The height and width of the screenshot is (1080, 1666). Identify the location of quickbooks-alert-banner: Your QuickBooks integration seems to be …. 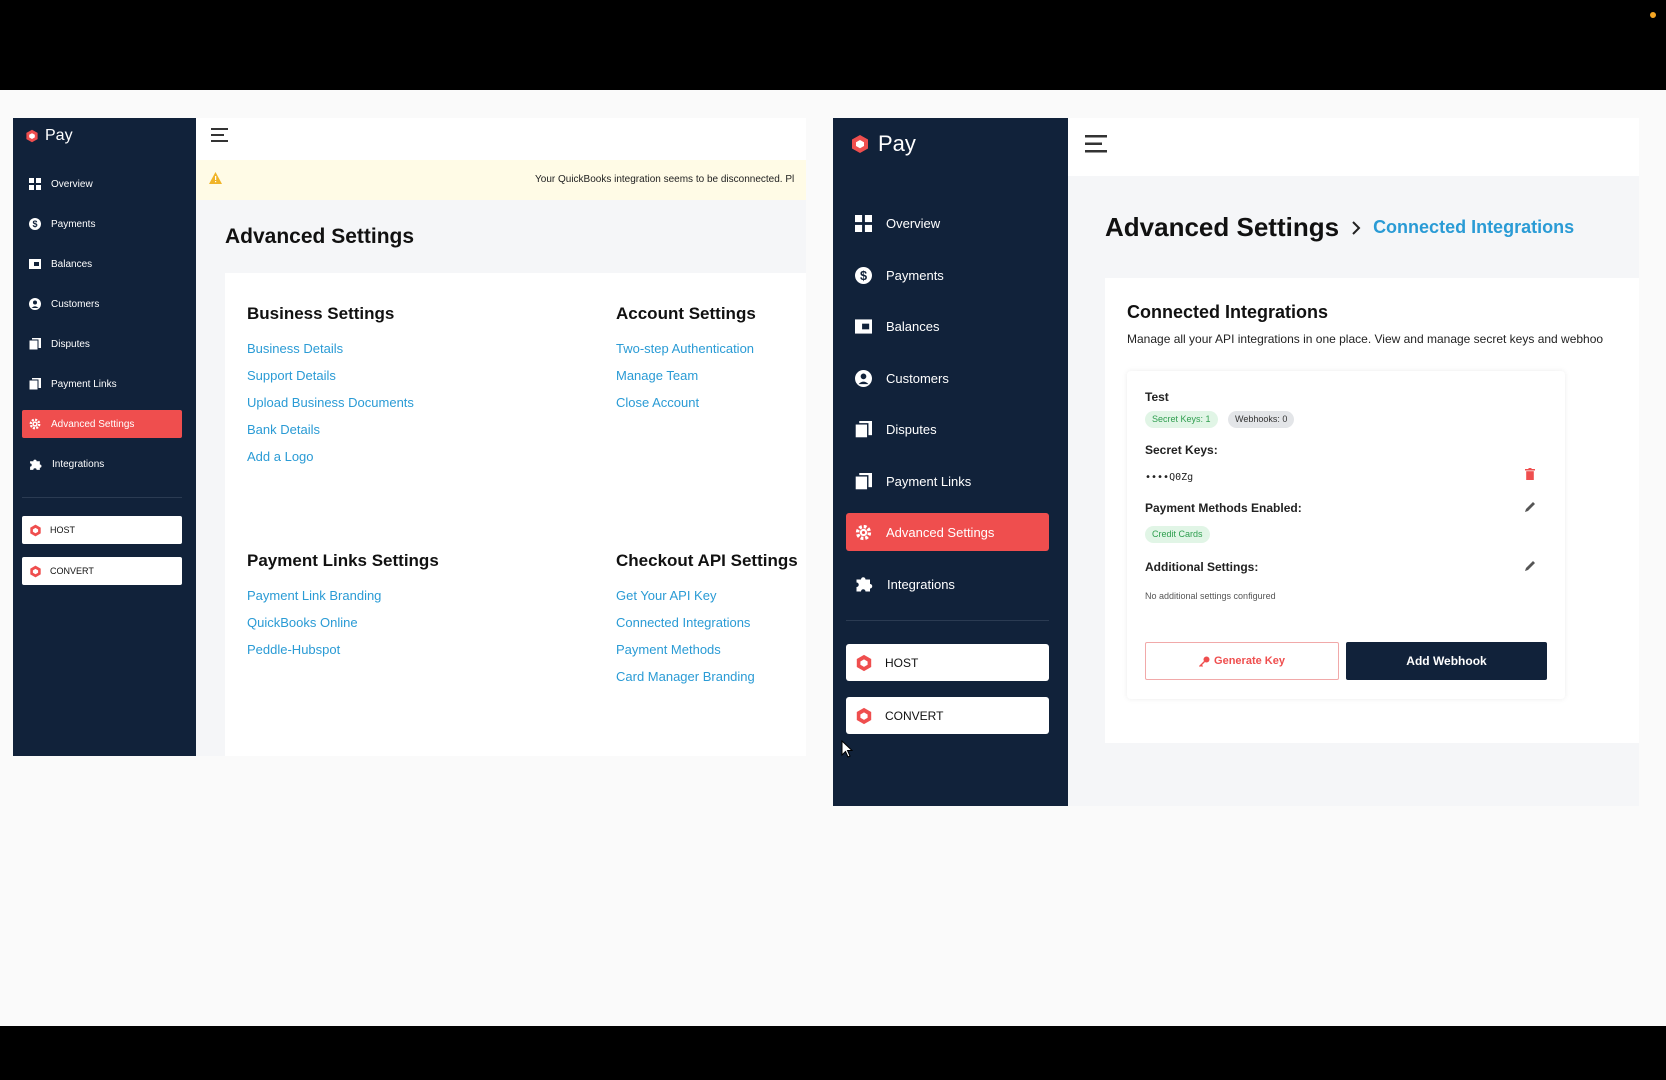
(501, 180).